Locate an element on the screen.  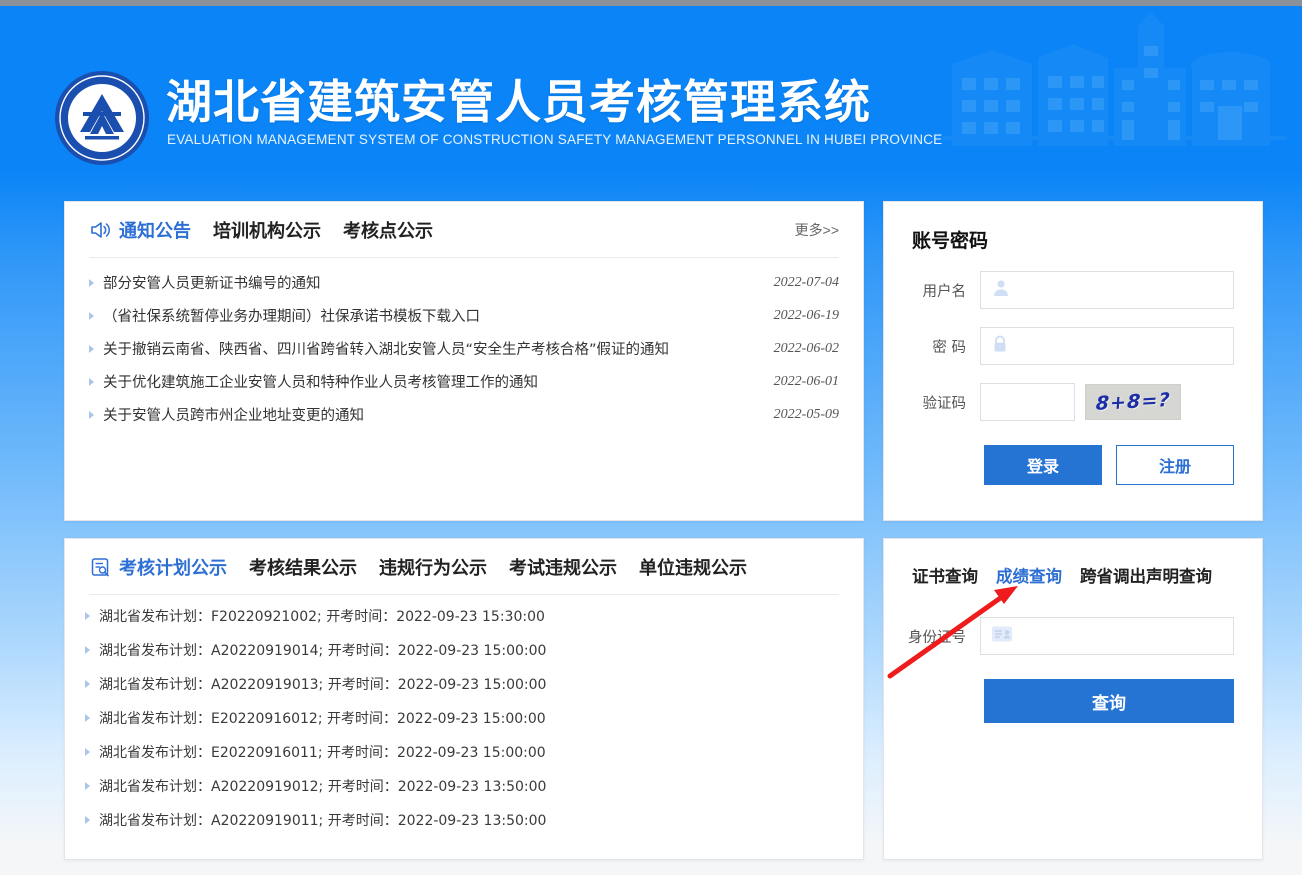
username-label: 用户名 is located at coordinates (944, 291).